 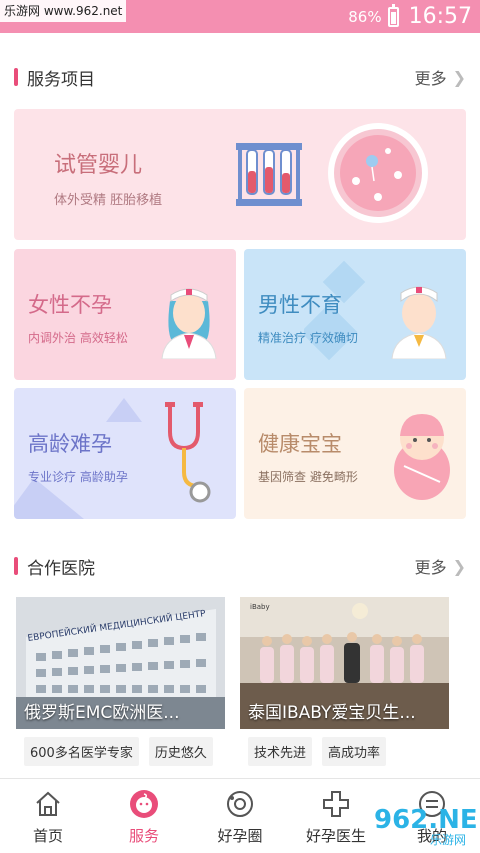 I want to click on service-subtitle: 精准治疗 疗效确切, so click(x=308, y=338).